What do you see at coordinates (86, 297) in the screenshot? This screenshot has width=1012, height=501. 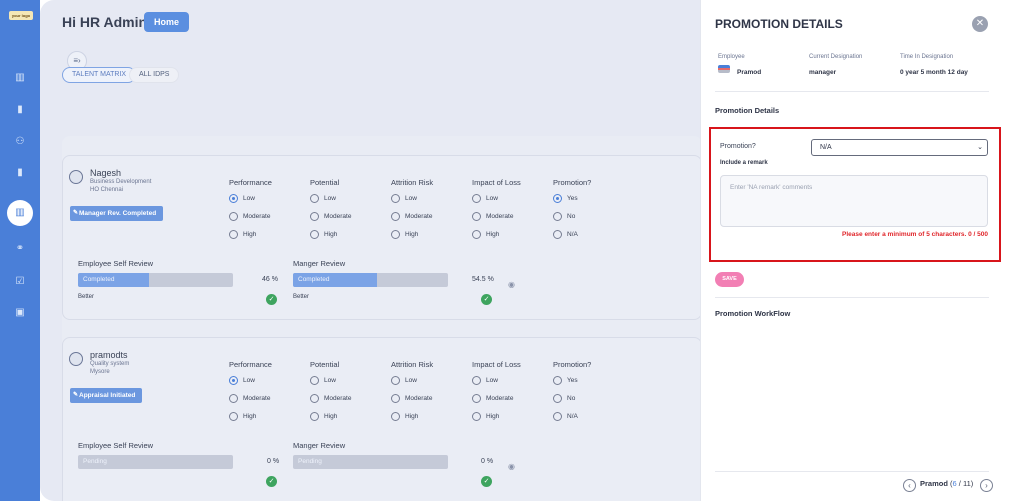 I see `self-review-rating: Better` at bounding box center [86, 297].